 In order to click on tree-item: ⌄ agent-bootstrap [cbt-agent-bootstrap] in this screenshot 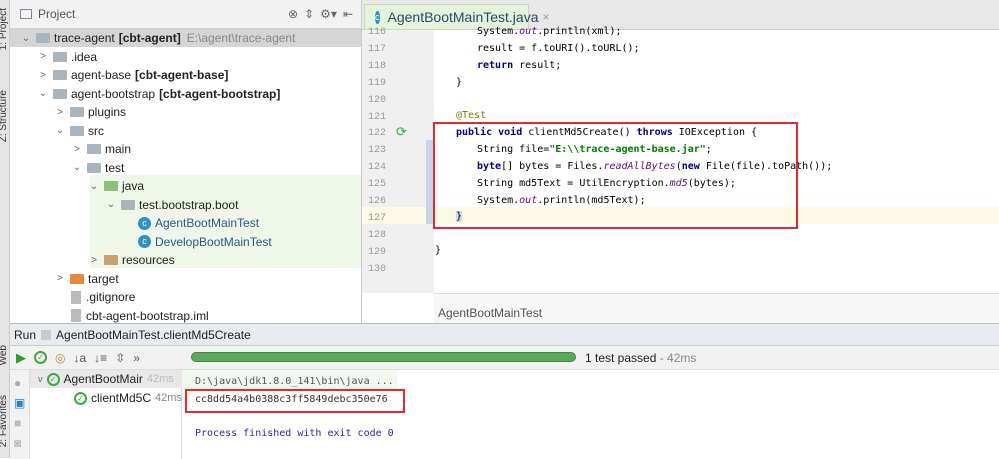, I will do `click(185, 94)`.